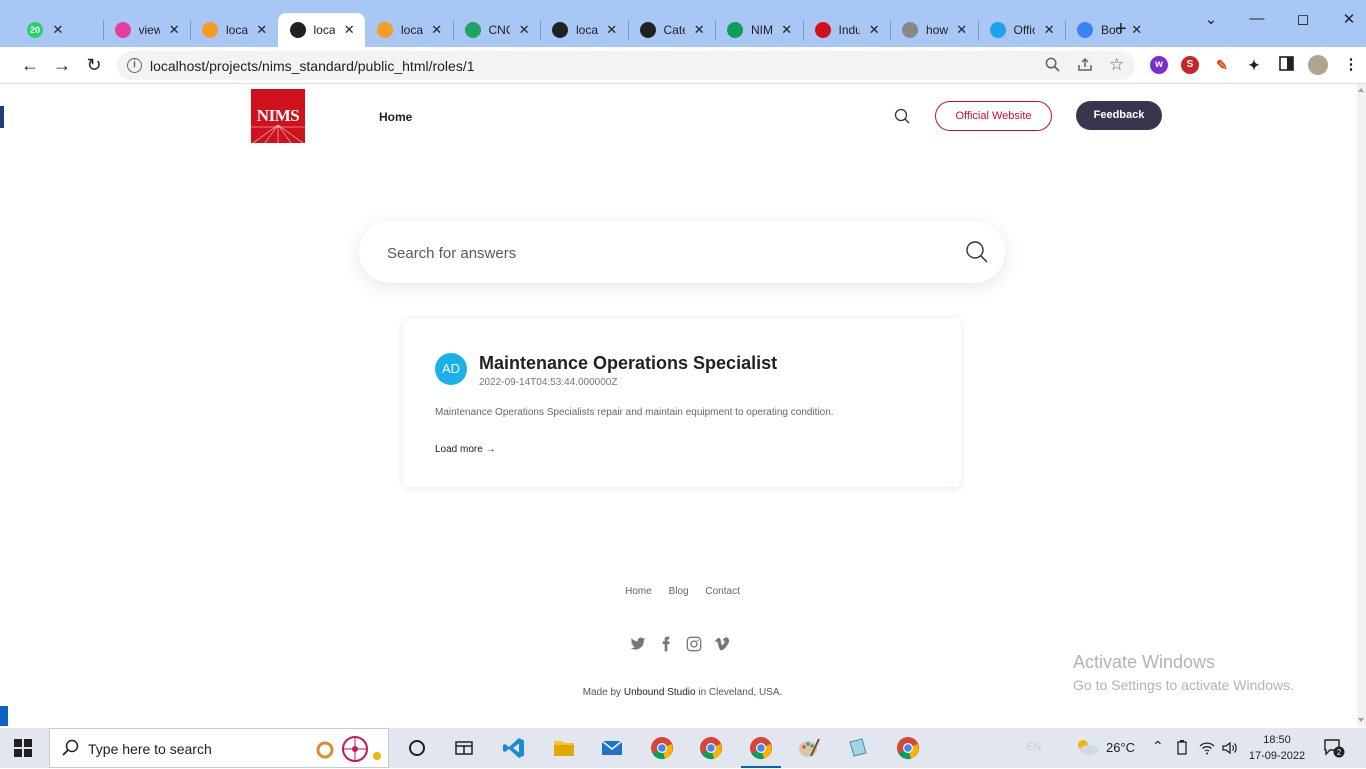 The width and height of the screenshot is (1366, 769). Describe the element at coordinates (679, 591) in the screenshot. I see `footer-link-blog: Blog` at that location.